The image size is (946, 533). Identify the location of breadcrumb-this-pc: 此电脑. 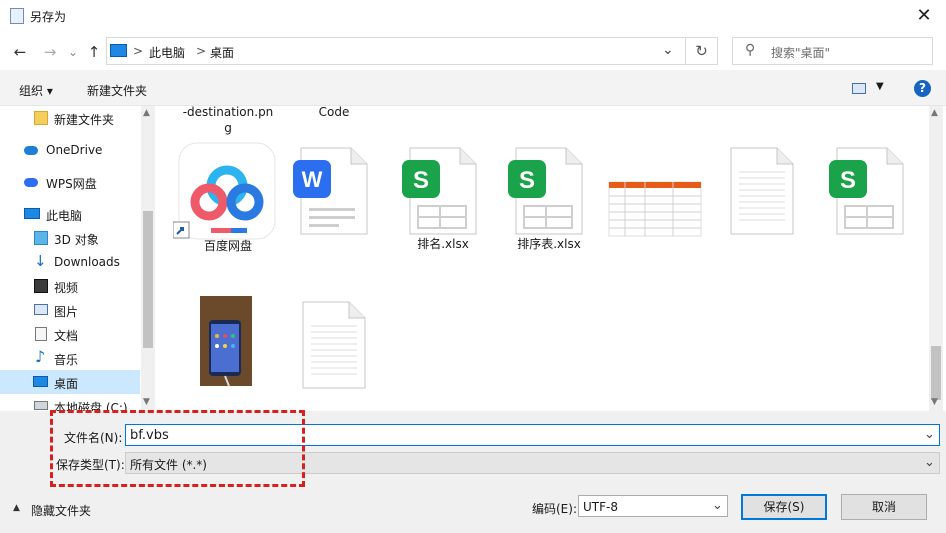
(167, 52).